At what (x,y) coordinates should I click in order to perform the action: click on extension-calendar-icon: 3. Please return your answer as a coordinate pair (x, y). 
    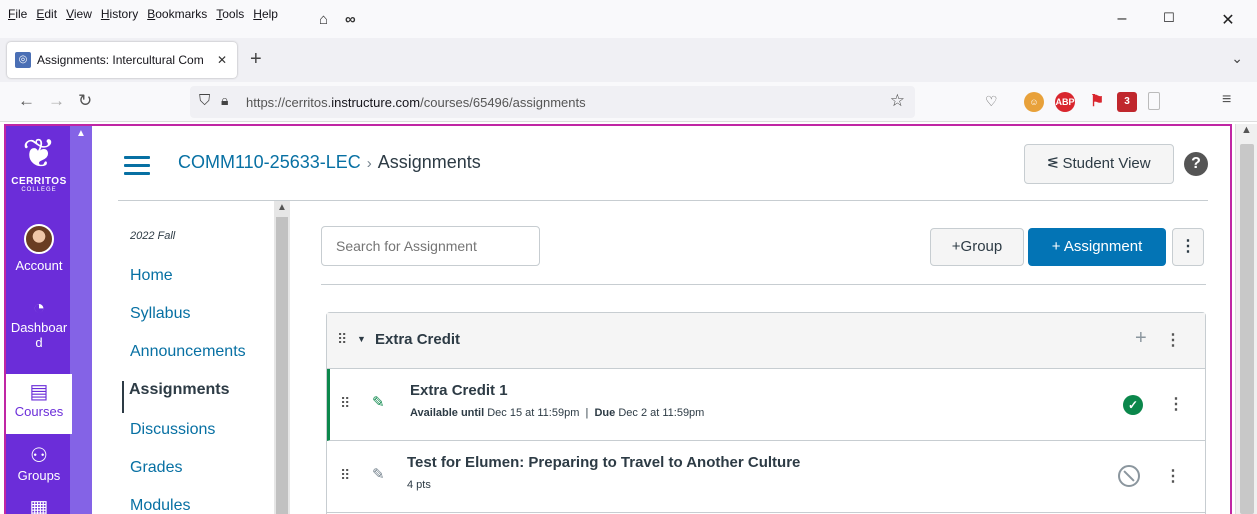
    Looking at the image, I should click on (1127, 102).